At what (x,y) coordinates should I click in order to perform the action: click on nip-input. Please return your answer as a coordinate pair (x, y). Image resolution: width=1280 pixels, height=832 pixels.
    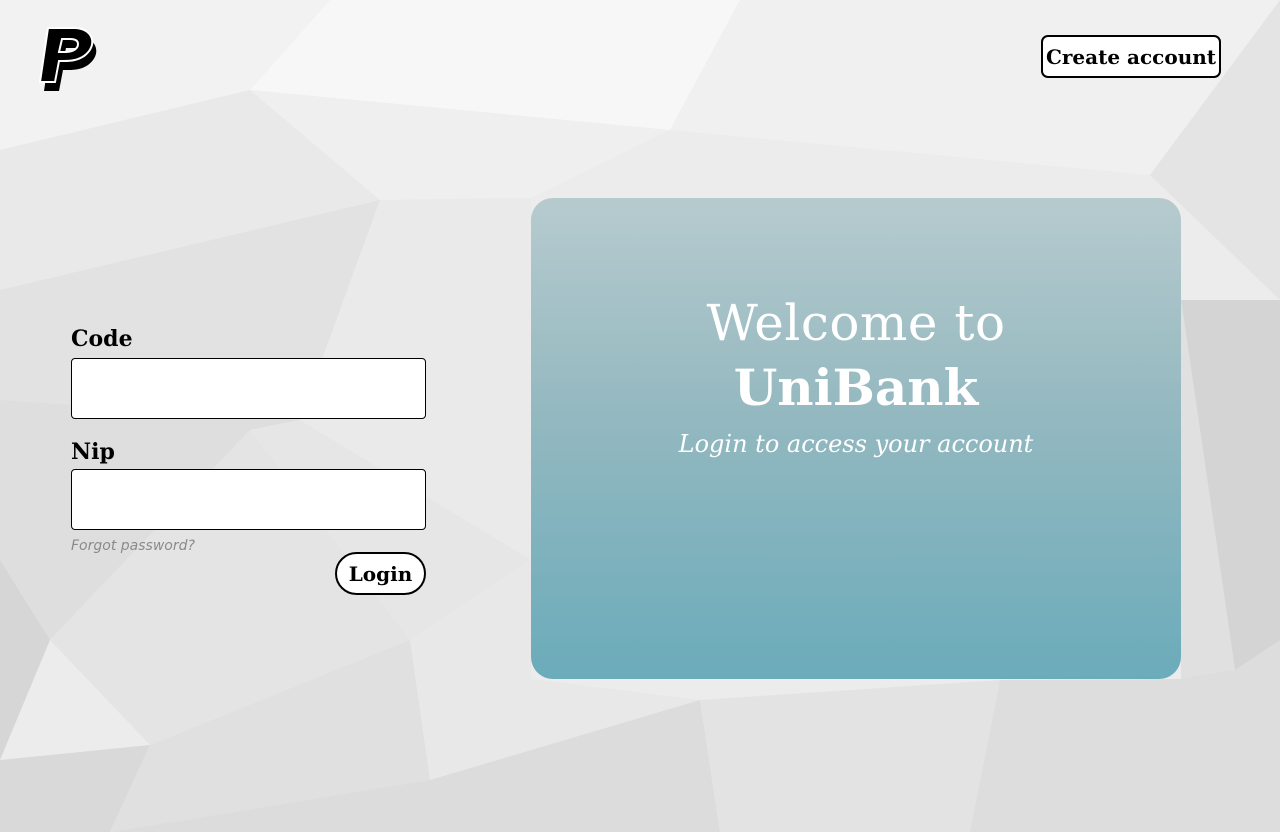
    Looking at the image, I should click on (248, 499).